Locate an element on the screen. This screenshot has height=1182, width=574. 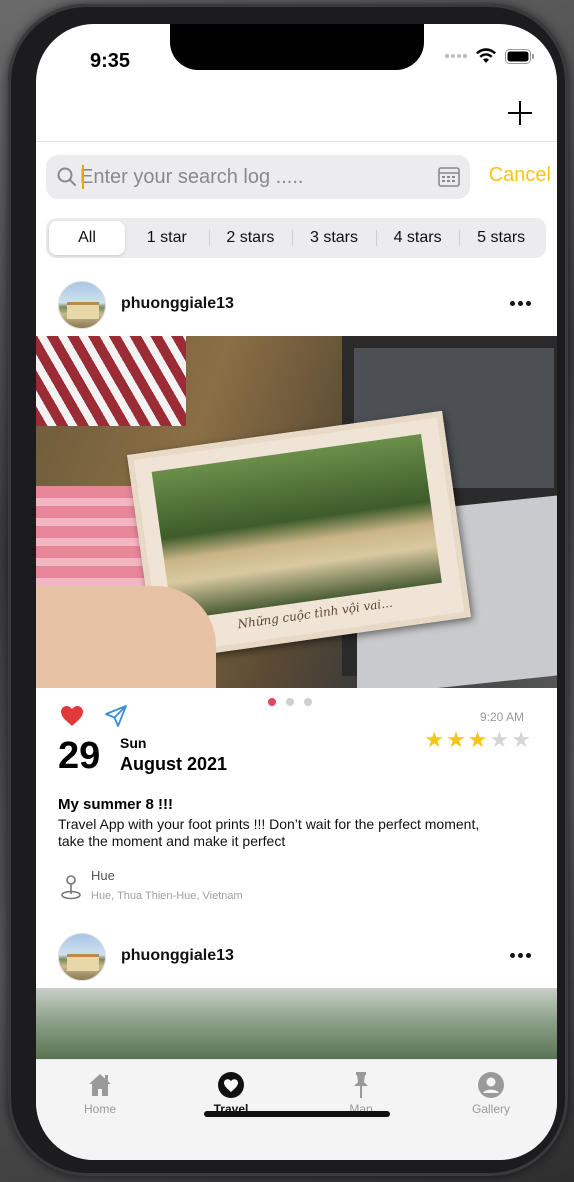
location-name: Hue is located at coordinates (103, 875).